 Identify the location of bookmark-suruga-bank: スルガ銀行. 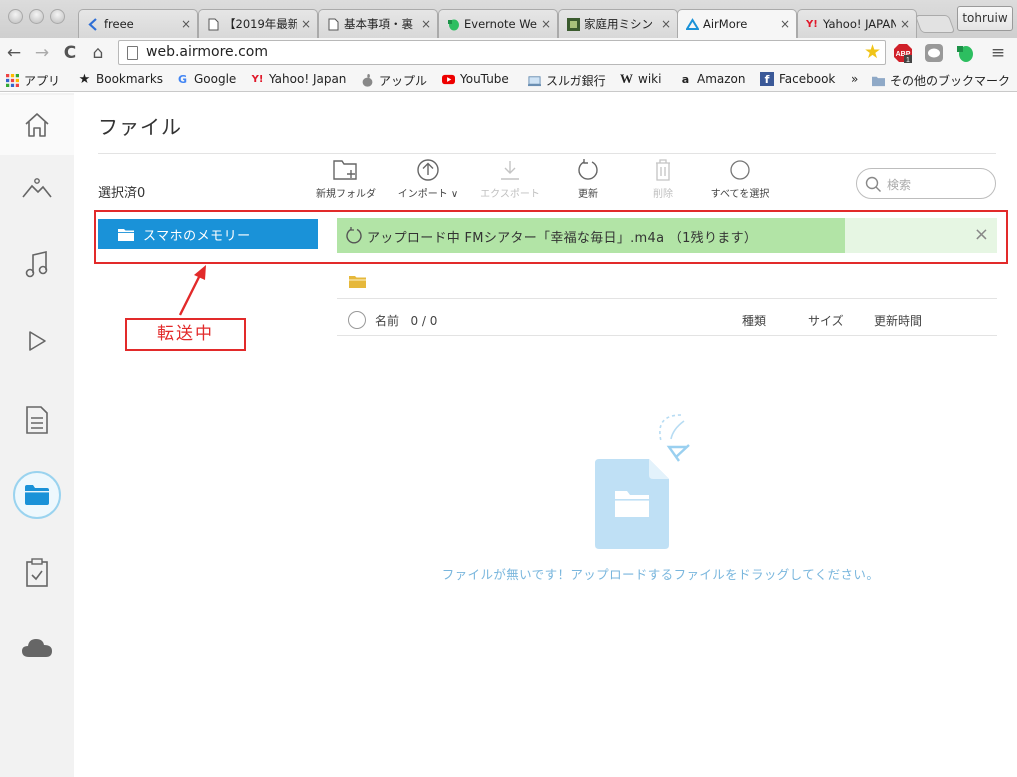
(567, 80).